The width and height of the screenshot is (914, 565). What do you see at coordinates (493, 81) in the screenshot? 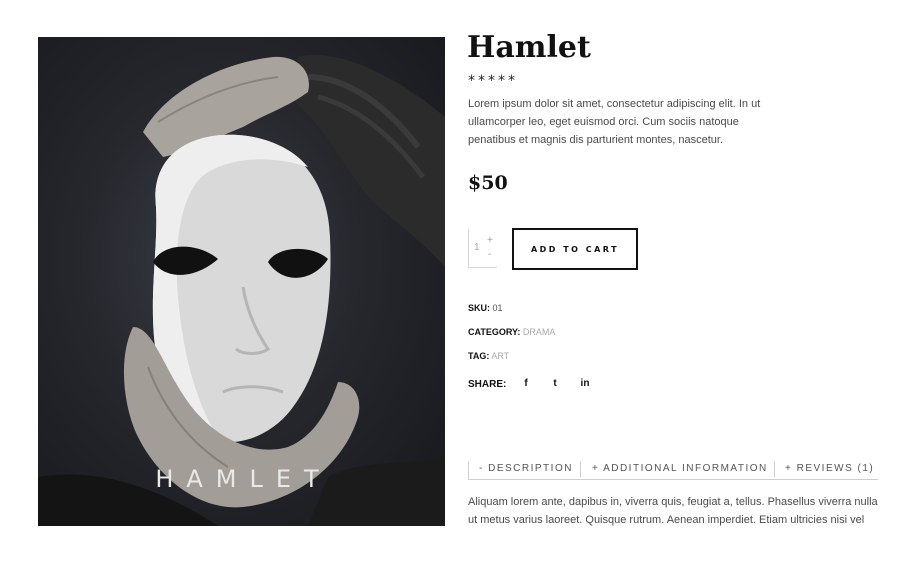
I see `rating-stars: *****` at bounding box center [493, 81].